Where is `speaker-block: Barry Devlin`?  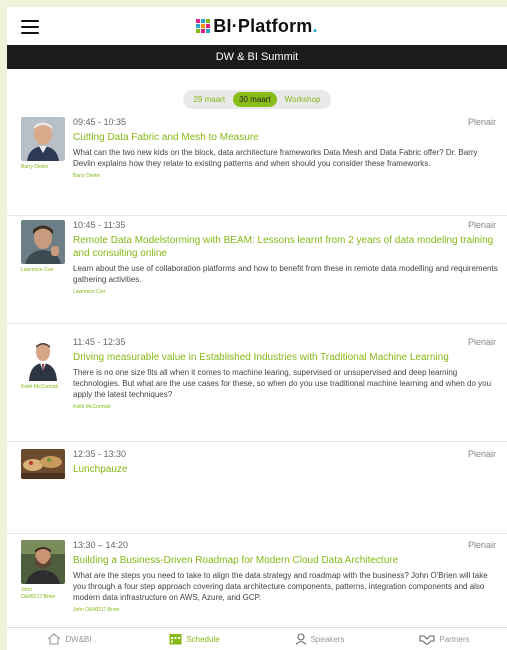
speaker-block: Barry Devlin is located at coordinates (43, 144).